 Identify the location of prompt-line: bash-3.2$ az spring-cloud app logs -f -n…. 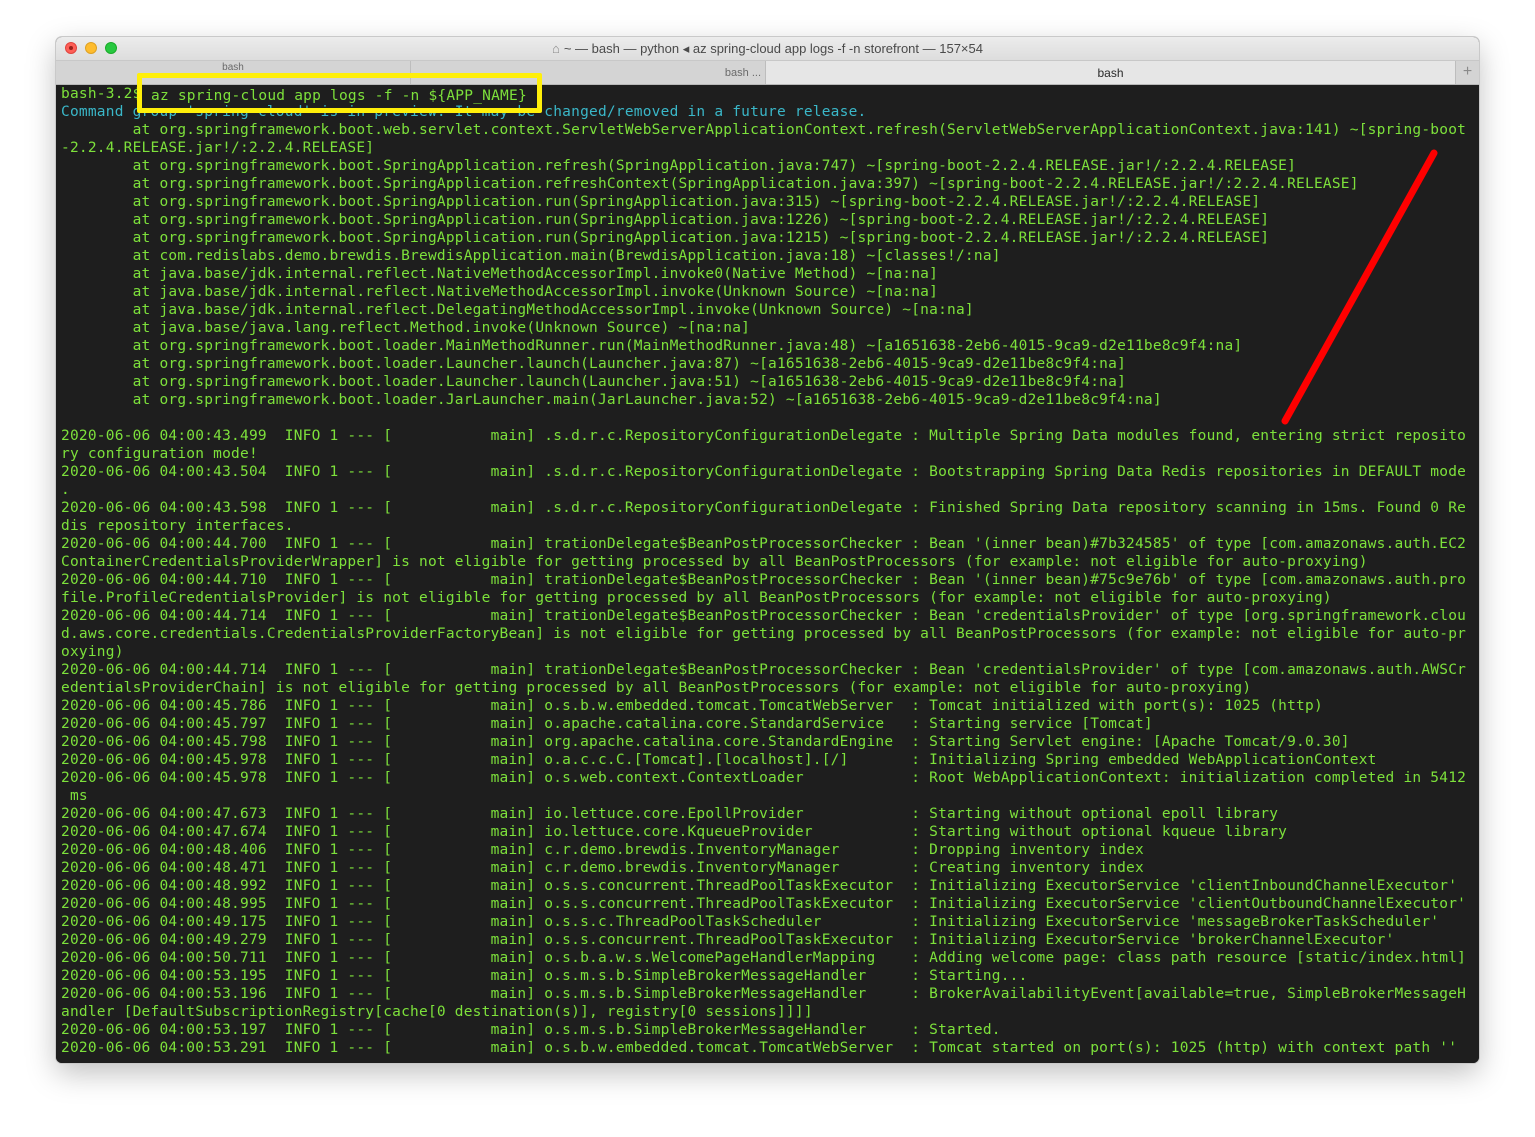
(294, 94).